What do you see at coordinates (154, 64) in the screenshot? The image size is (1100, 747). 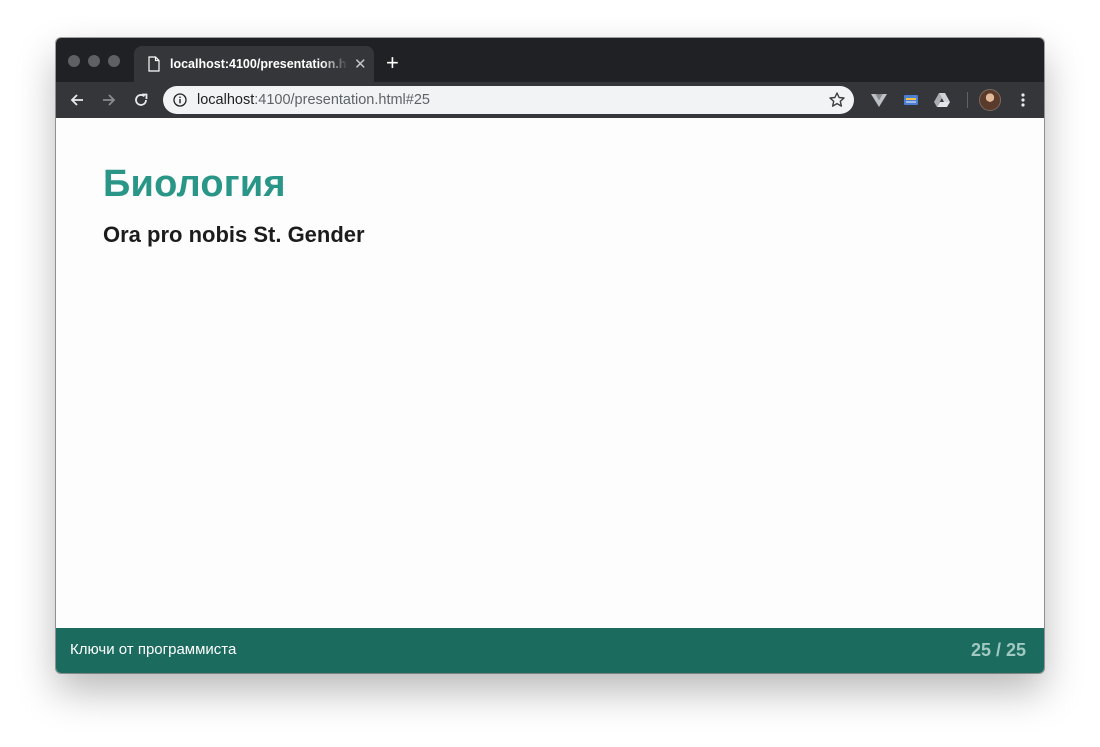 I see `page-icon` at bounding box center [154, 64].